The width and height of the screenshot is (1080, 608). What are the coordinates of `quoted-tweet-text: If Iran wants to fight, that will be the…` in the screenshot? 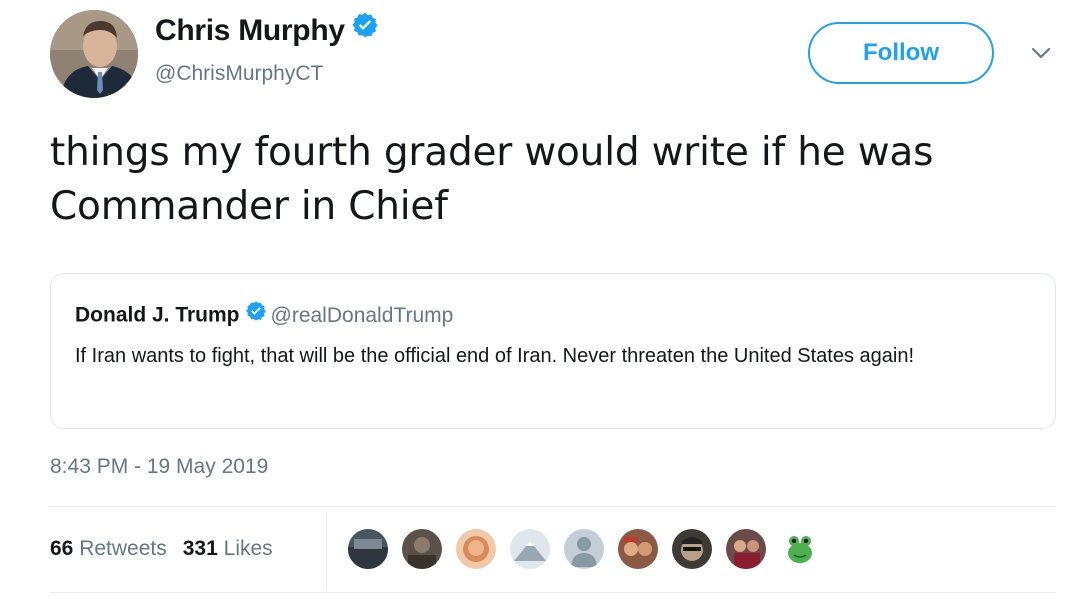 It's located at (495, 356).